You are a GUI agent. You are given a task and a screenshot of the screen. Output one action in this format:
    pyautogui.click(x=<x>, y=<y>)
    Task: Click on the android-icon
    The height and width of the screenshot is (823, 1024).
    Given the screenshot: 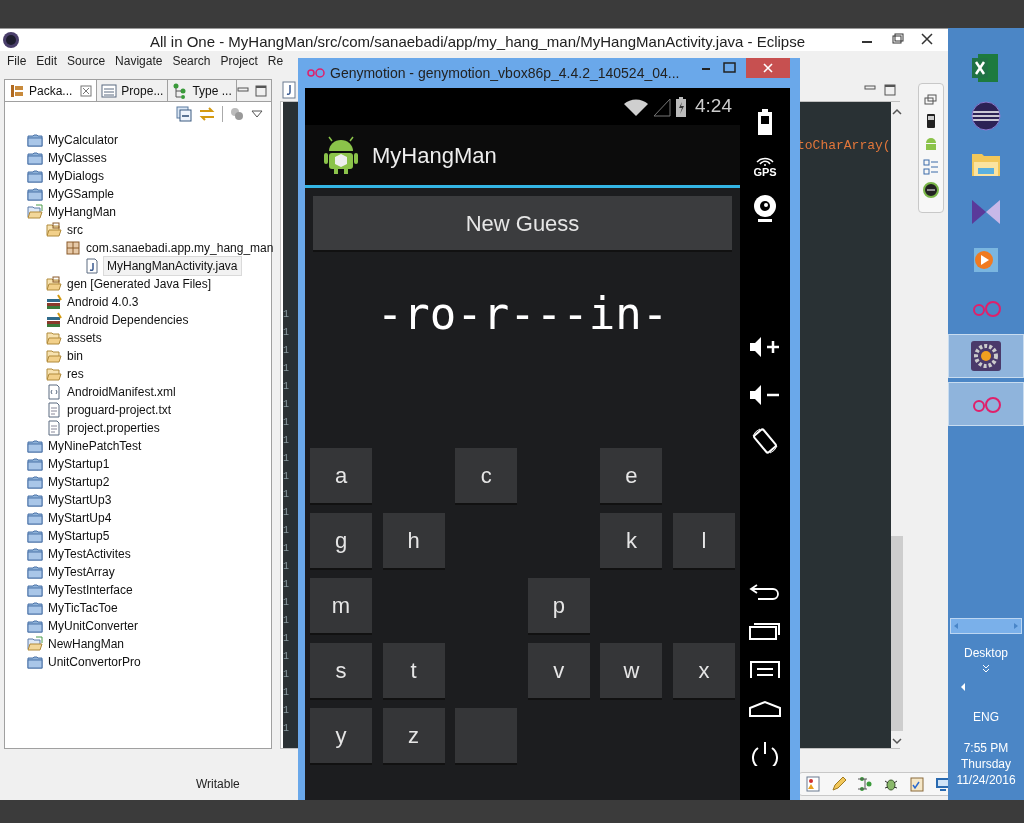 What is the action you would take?
    pyautogui.click(x=341, y=155)
    